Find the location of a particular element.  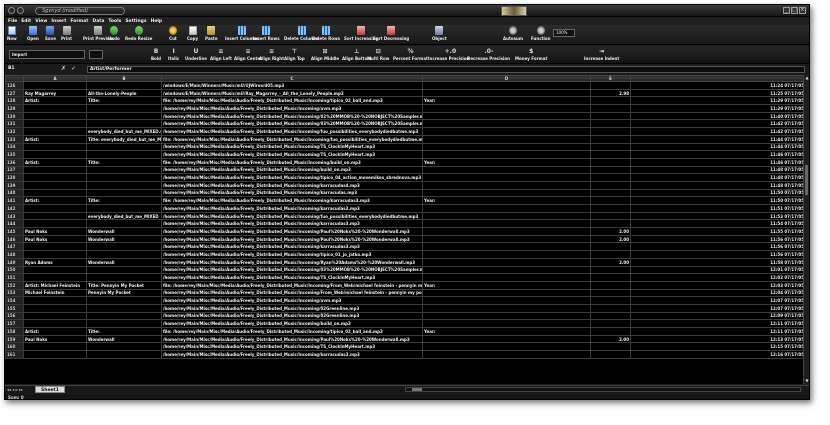

cell: 11:25 07/17/05 is located at coordinates (717, 93).